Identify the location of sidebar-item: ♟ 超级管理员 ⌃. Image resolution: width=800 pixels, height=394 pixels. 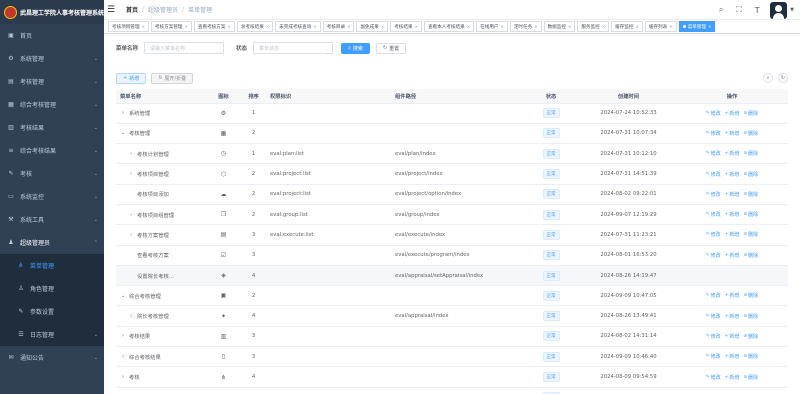
(52, 242).